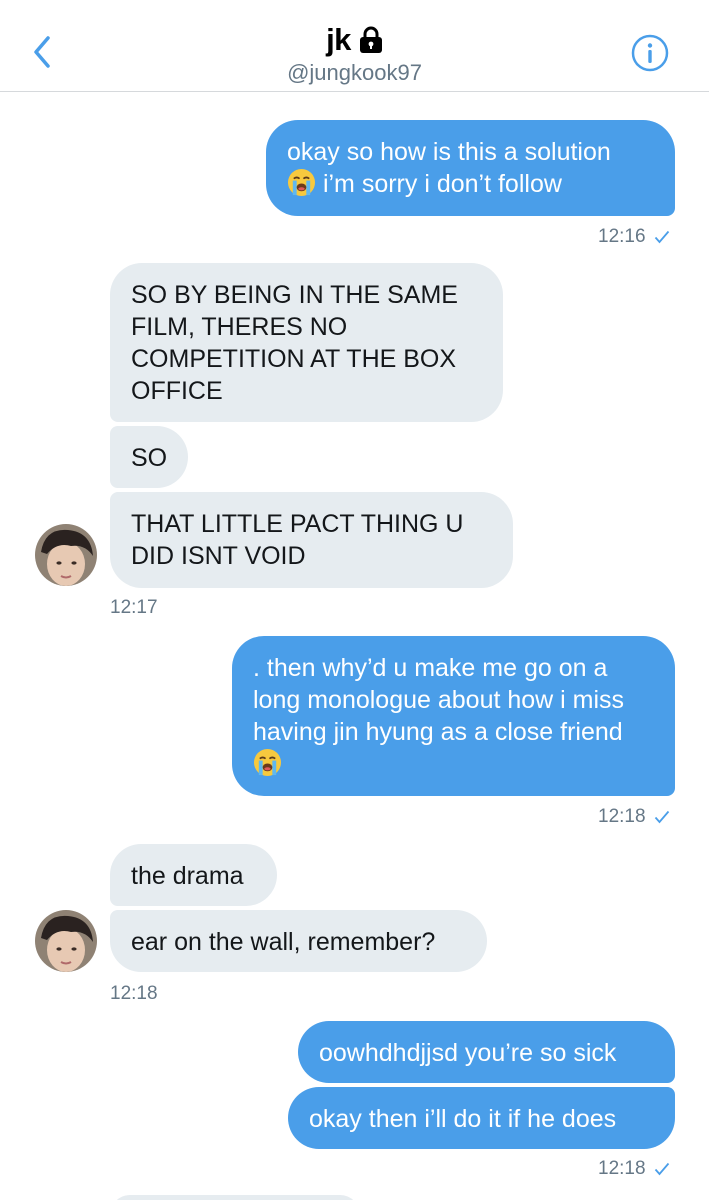 This screenshot has width=709, height=1200. I want to click on message-timestamp: 12:17, so click(134, 607).